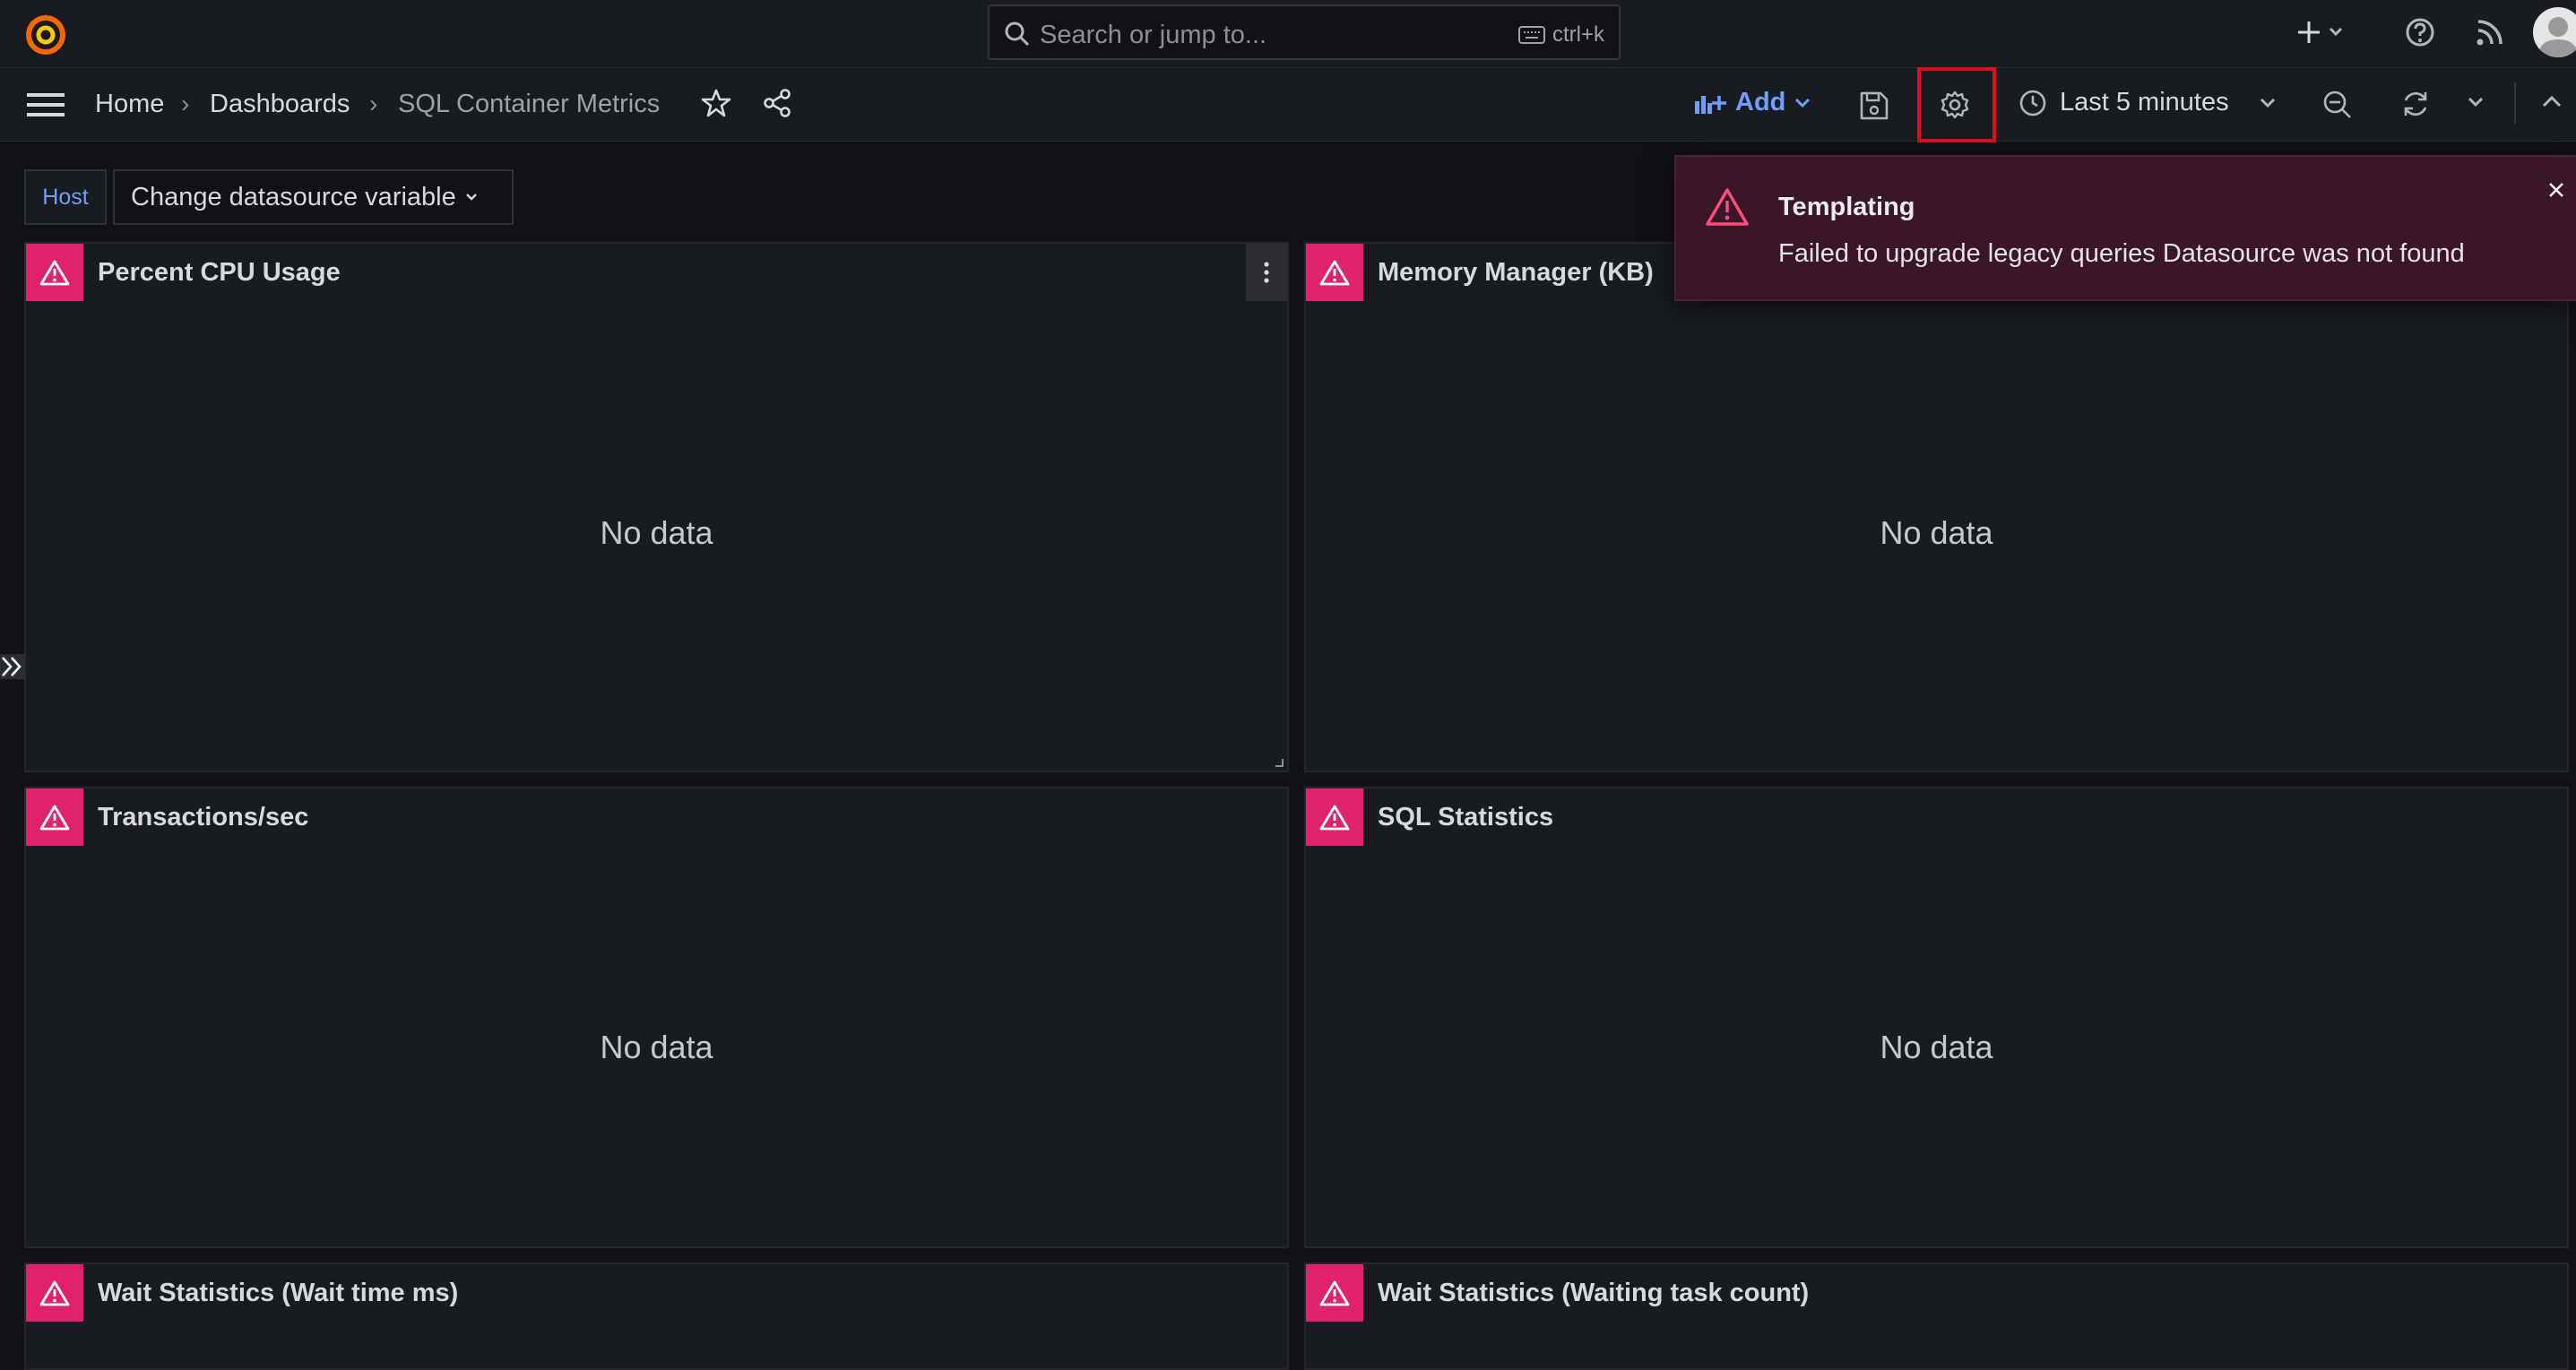  Describe the element at coordinates (2032, 103) in the screenshot. I see `clock-icon` at that location.